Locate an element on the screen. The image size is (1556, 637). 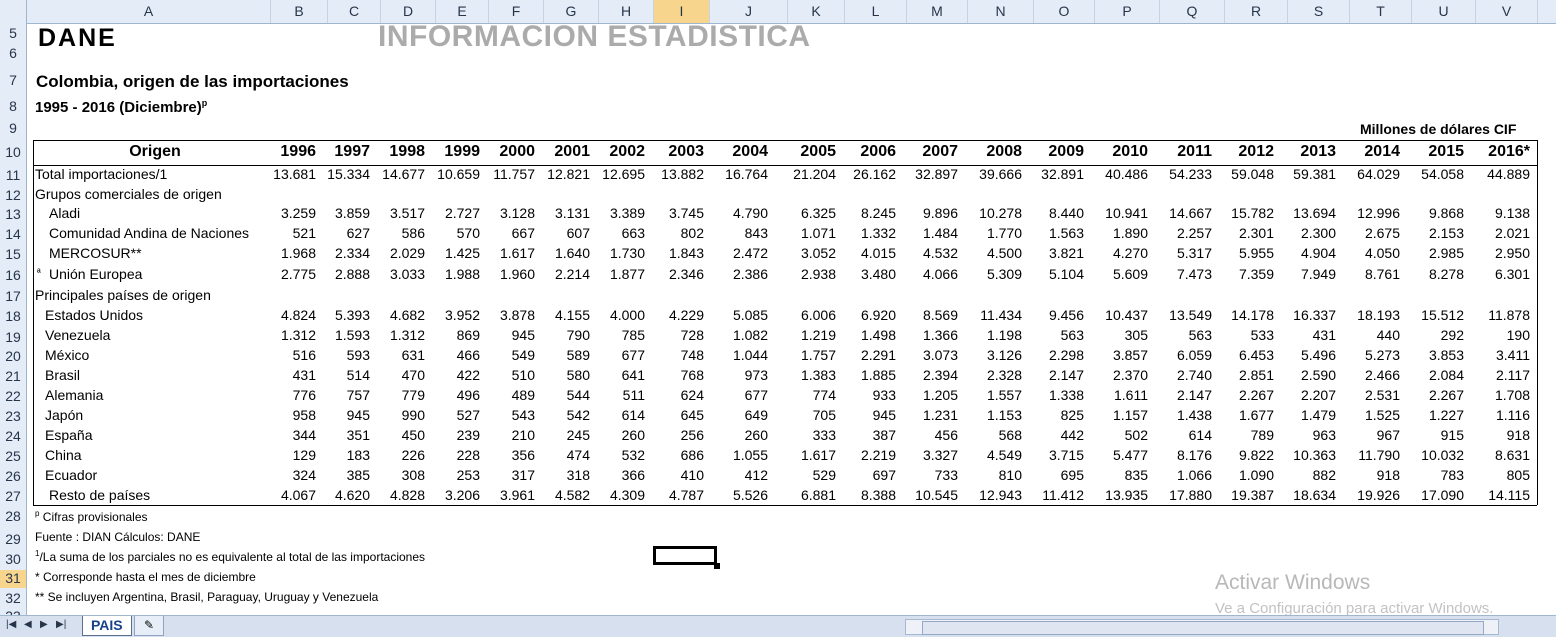
data-cell: 3.952 is located at coordinates (450, 315).